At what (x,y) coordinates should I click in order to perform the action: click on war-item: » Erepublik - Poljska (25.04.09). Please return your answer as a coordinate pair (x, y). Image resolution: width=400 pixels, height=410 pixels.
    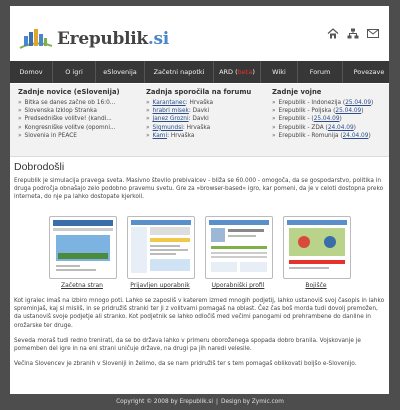
    Looking at the image, I should click on (318, 111).